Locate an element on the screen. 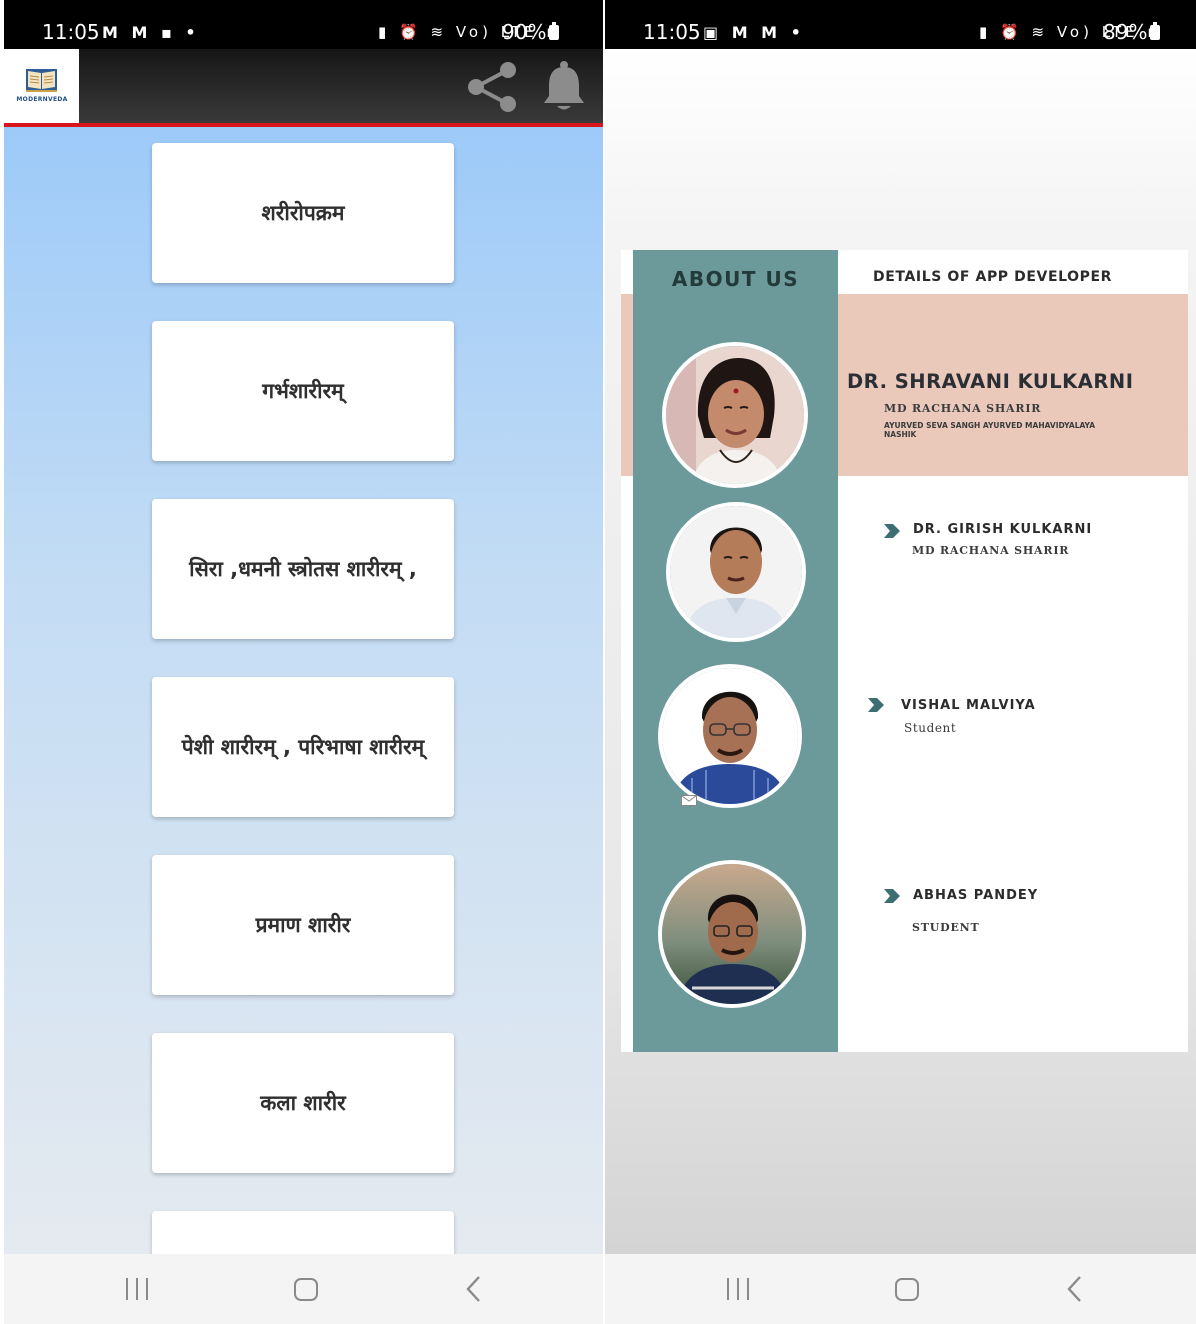 This screenshot has width=1196, height=1324. battery-indicator: 90% is located at coordinates (531, 32).